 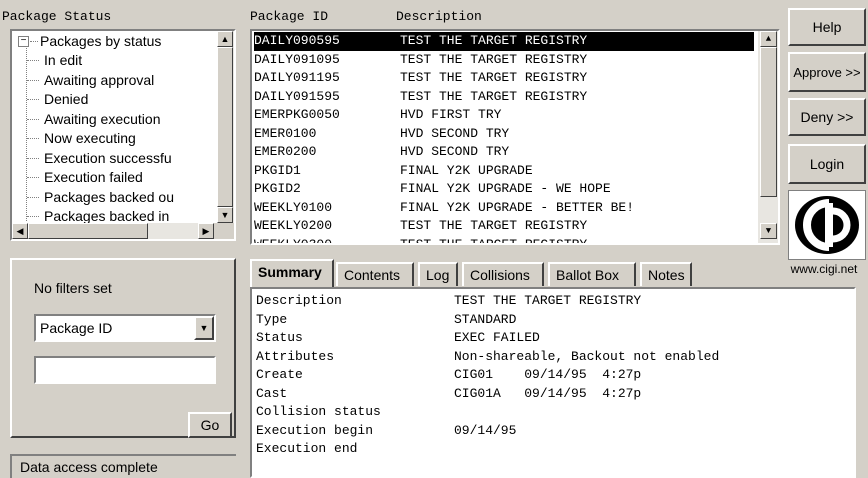 I want to click on tree-item-label: Awaiting execution, so click(x=102, y=118).